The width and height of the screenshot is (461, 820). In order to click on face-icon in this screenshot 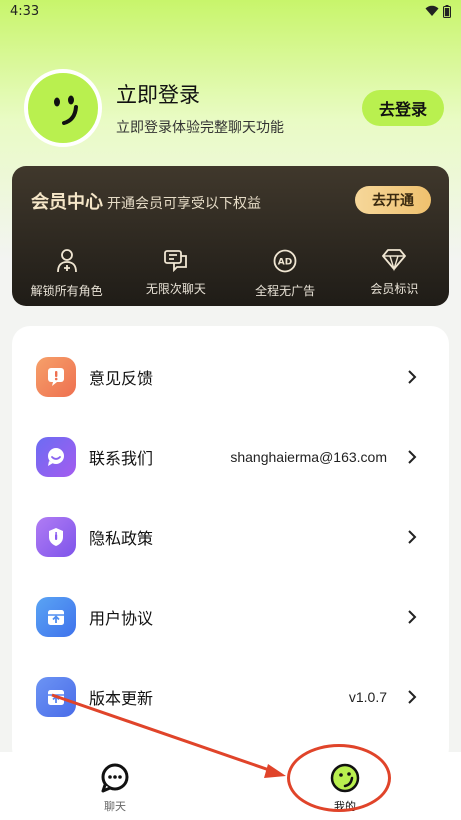, I will do `click(66, 110)`.